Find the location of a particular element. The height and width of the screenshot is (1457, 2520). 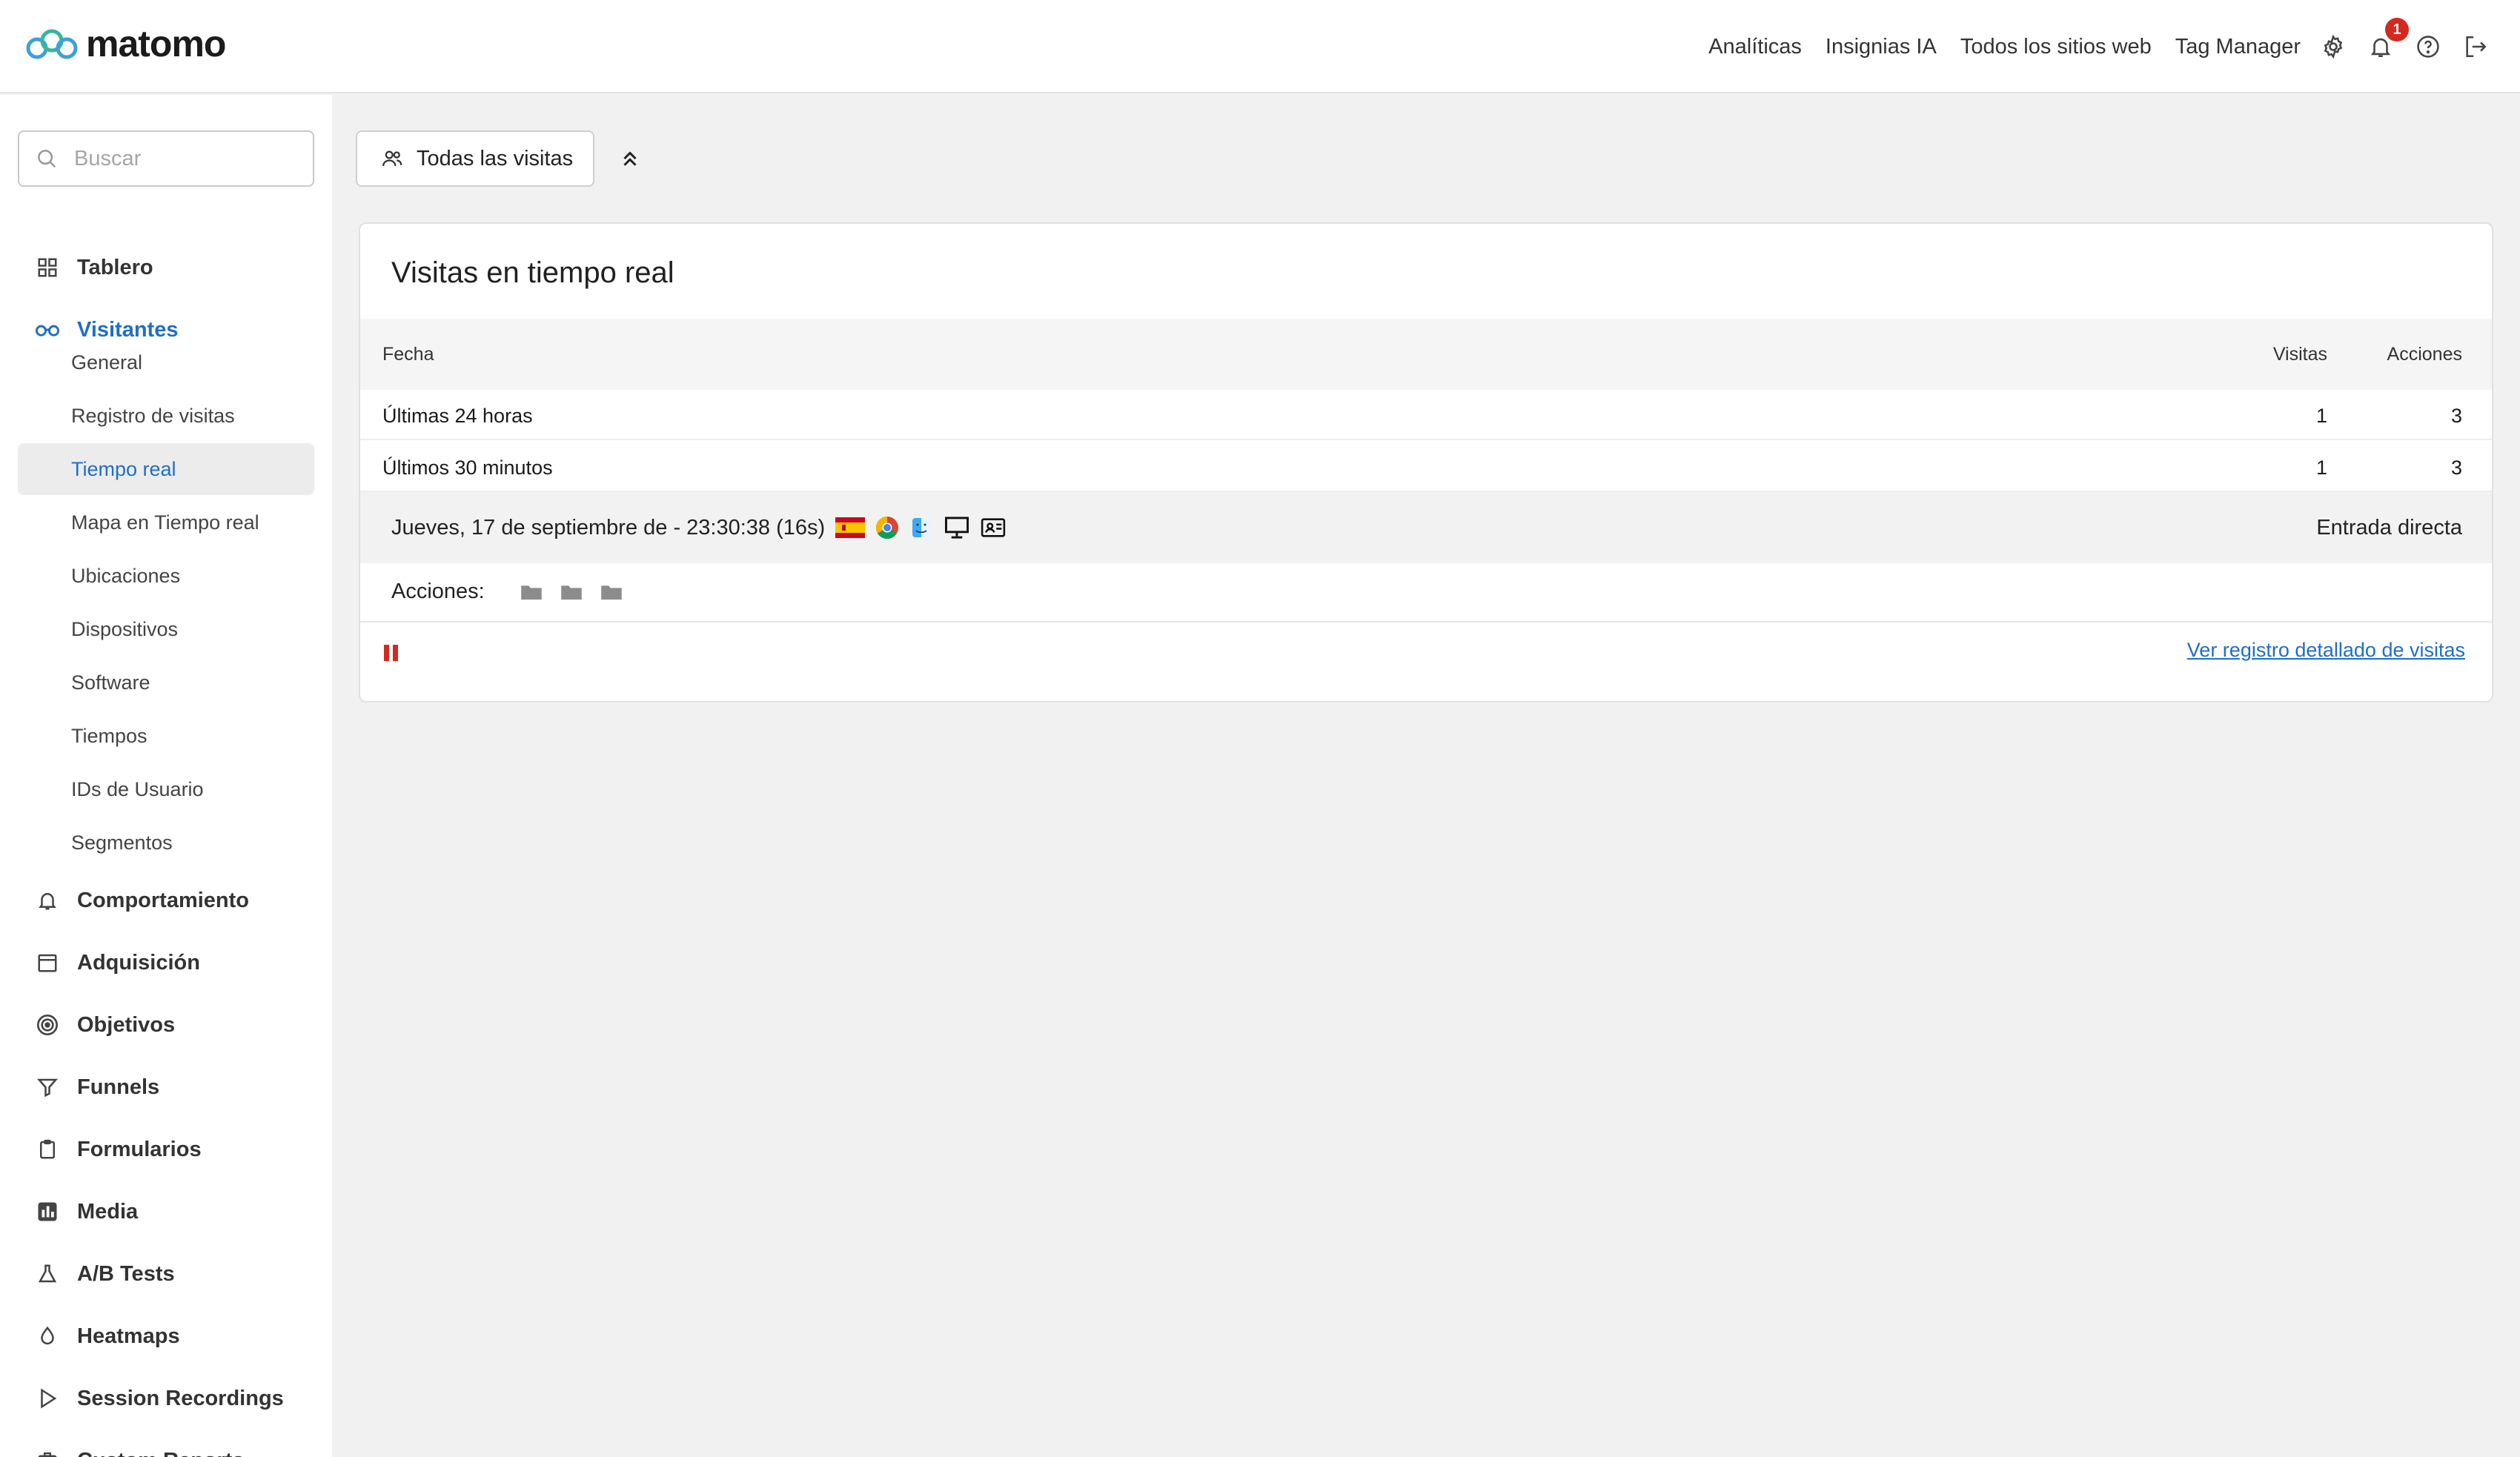

sidebar-section-label: Adquisición is located at coordinates (138, 962).